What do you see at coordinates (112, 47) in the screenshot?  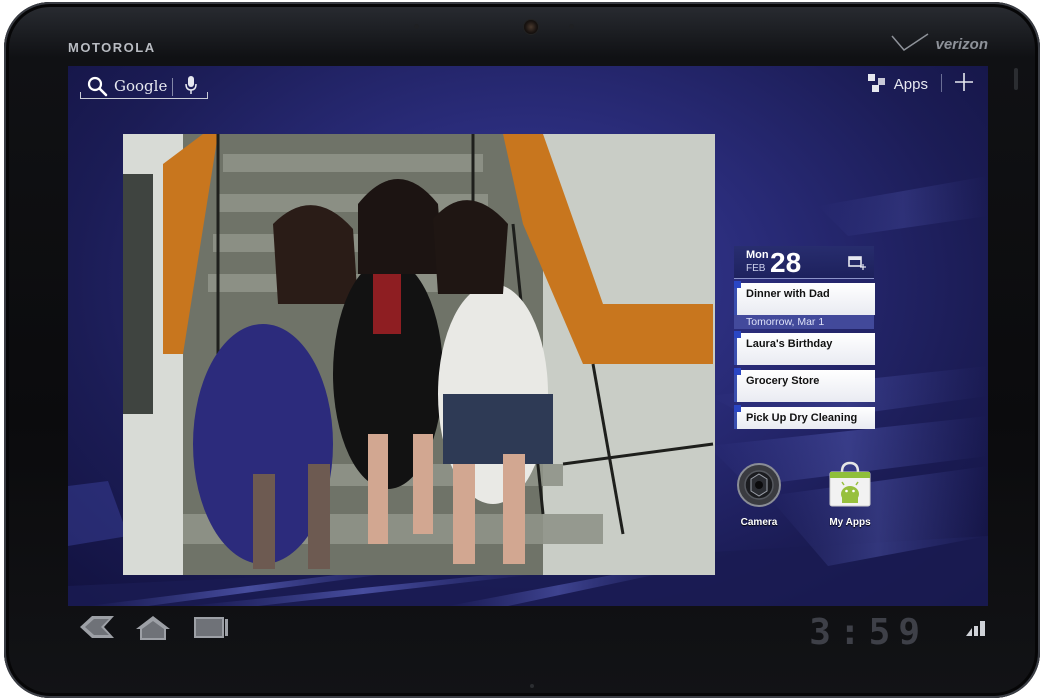 I see `brand-logo: MOTOROLA` at bounding box center [112, 47].